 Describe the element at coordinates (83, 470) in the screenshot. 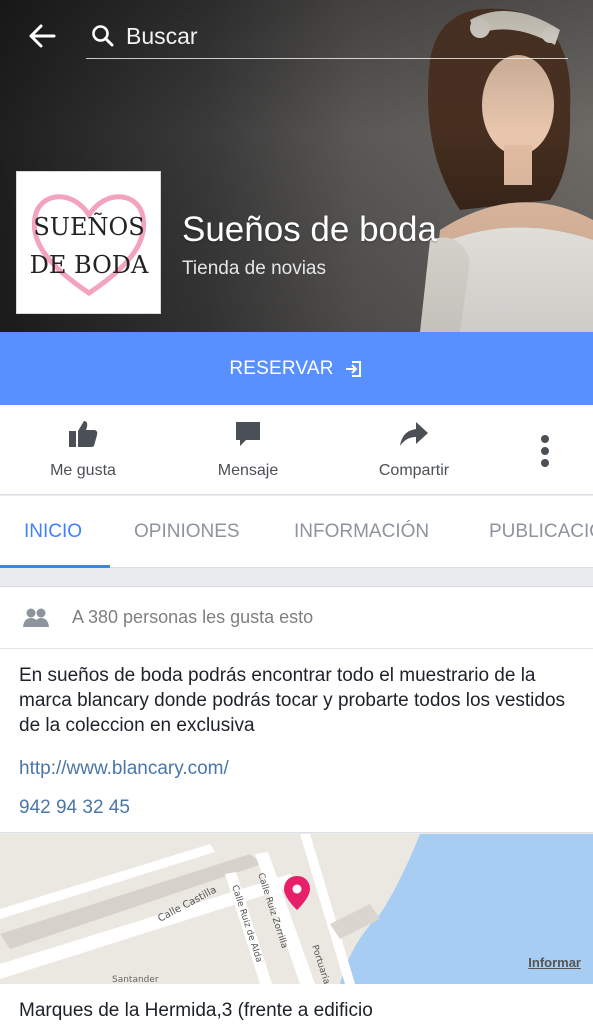

I see `like-label: Me gusta` at that location.